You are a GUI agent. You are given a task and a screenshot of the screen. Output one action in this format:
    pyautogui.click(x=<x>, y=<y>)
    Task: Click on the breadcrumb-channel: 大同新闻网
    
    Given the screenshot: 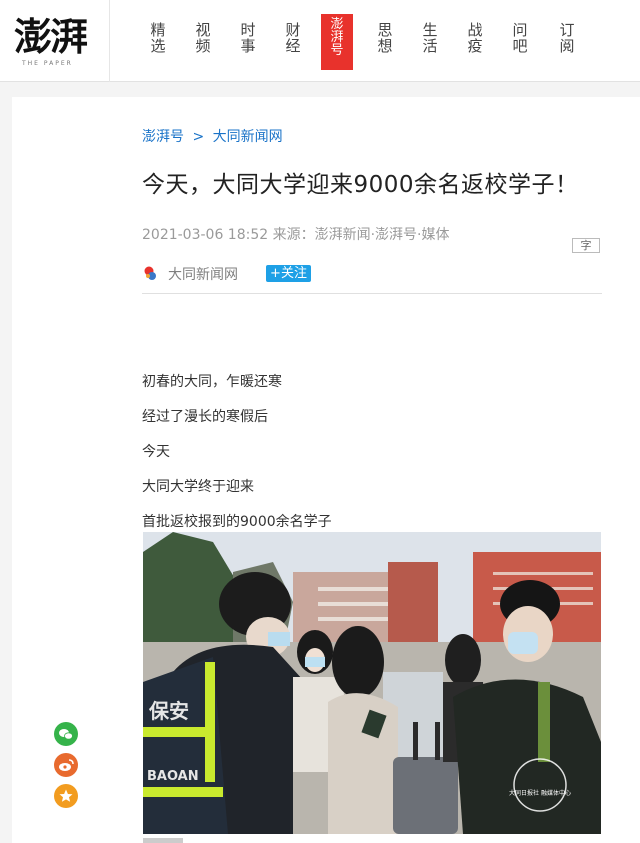 What is the action you would take?
    pyautogui.click(x=248, y=137)
    